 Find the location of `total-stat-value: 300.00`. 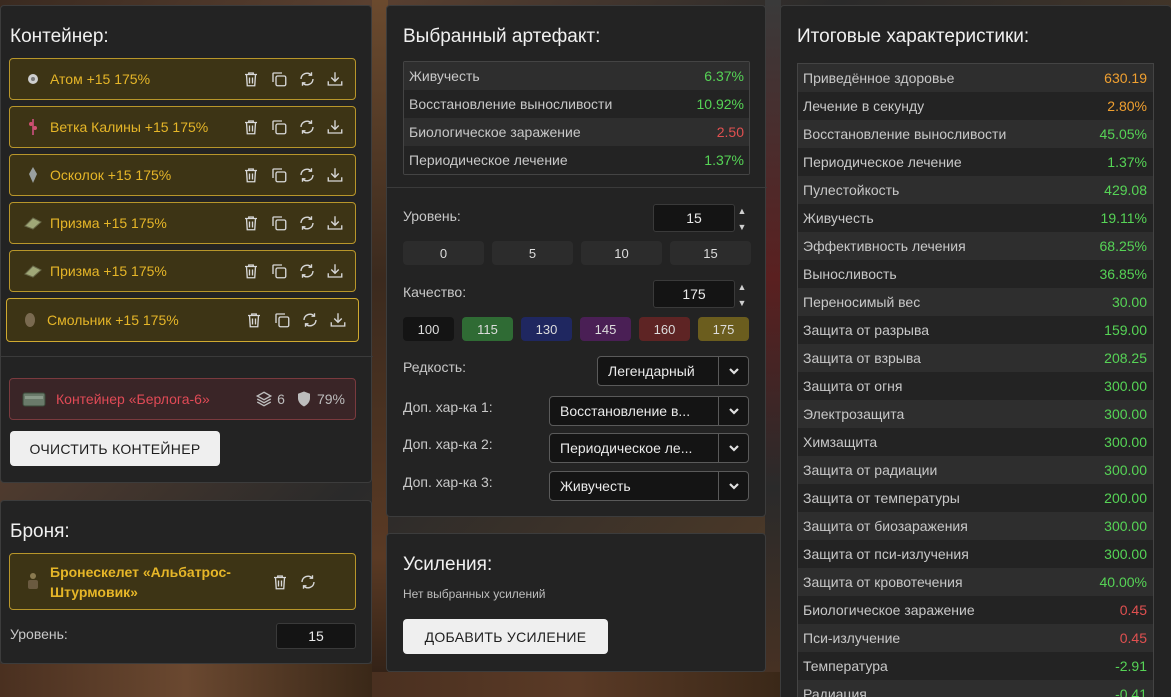

total-stat-value: 300.00 is located at coordinates (1125, 554).